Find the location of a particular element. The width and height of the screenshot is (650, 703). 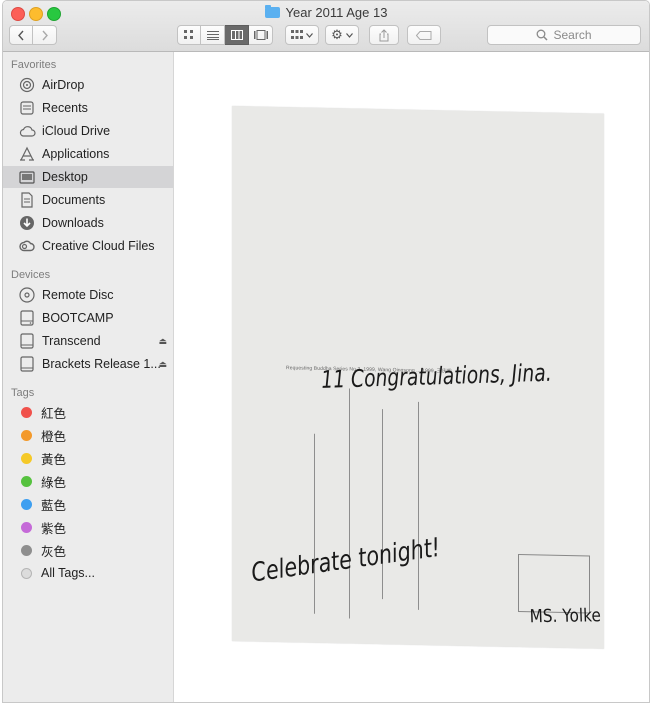

edit-tags-button is located at coordinates (424, 35).